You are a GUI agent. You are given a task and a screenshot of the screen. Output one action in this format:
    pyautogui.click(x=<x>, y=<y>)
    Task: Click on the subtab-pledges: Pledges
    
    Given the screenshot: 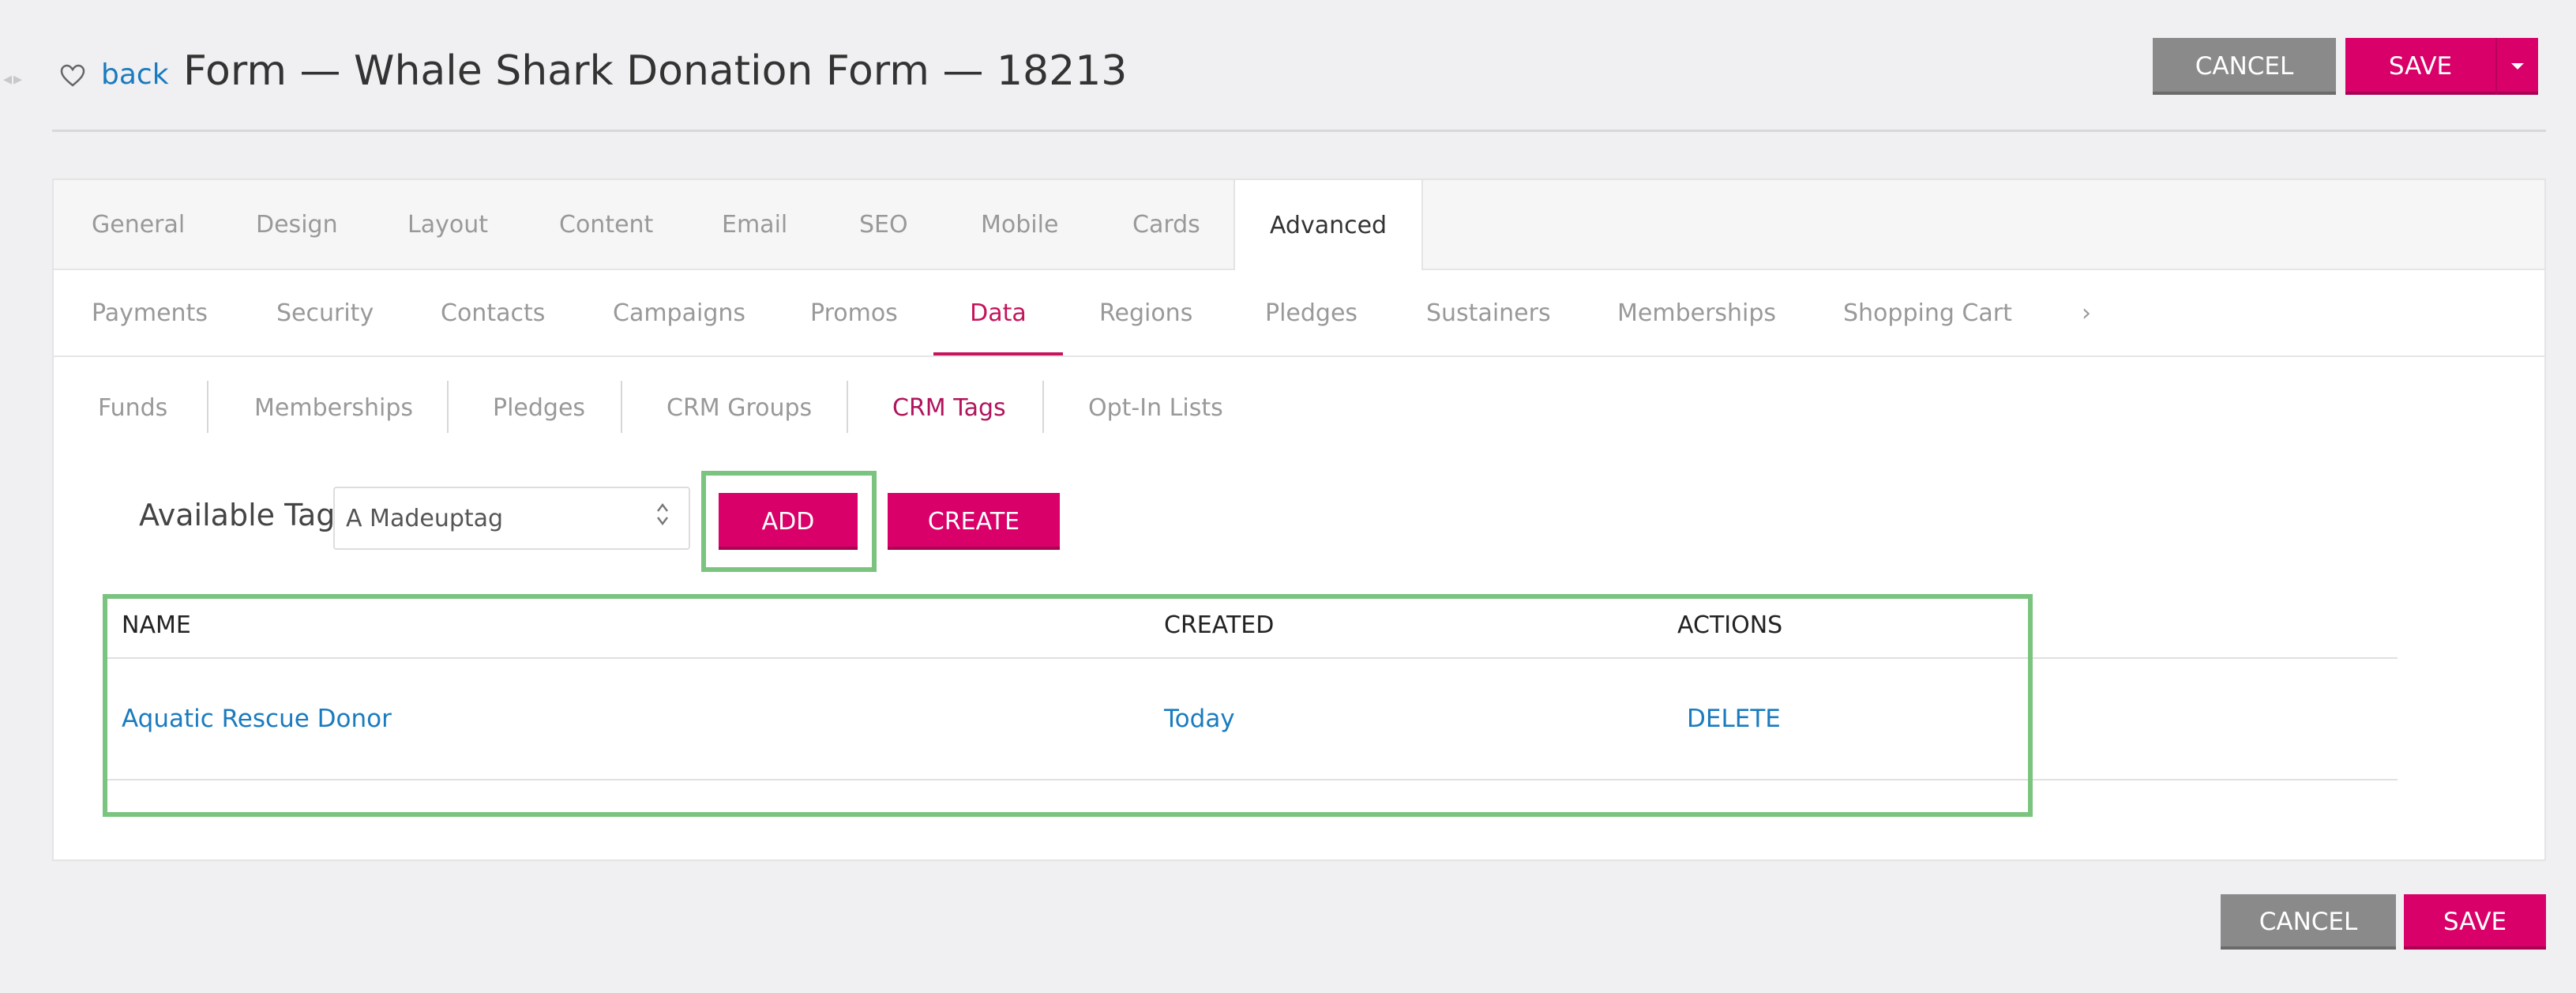 What is the action you would take?
    pyautogui.click(x=1311, y=312)
    